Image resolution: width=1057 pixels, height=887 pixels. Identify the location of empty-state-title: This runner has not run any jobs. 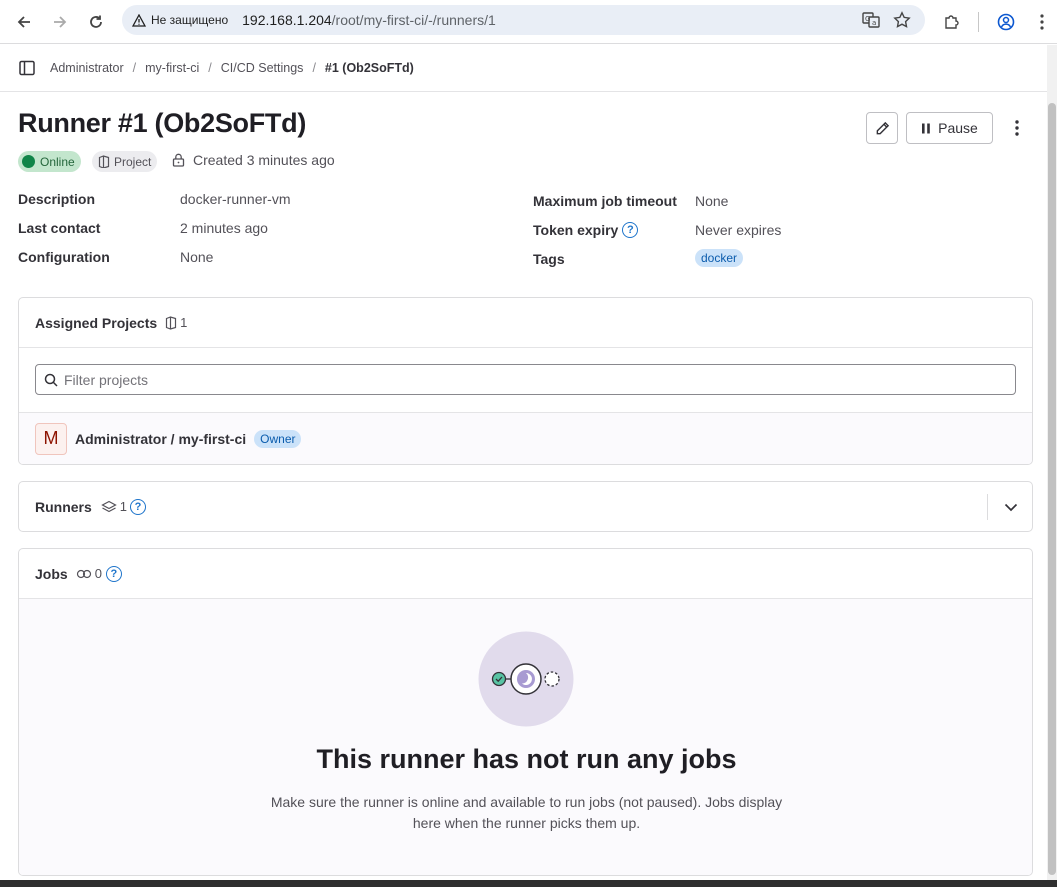
(526, 759).